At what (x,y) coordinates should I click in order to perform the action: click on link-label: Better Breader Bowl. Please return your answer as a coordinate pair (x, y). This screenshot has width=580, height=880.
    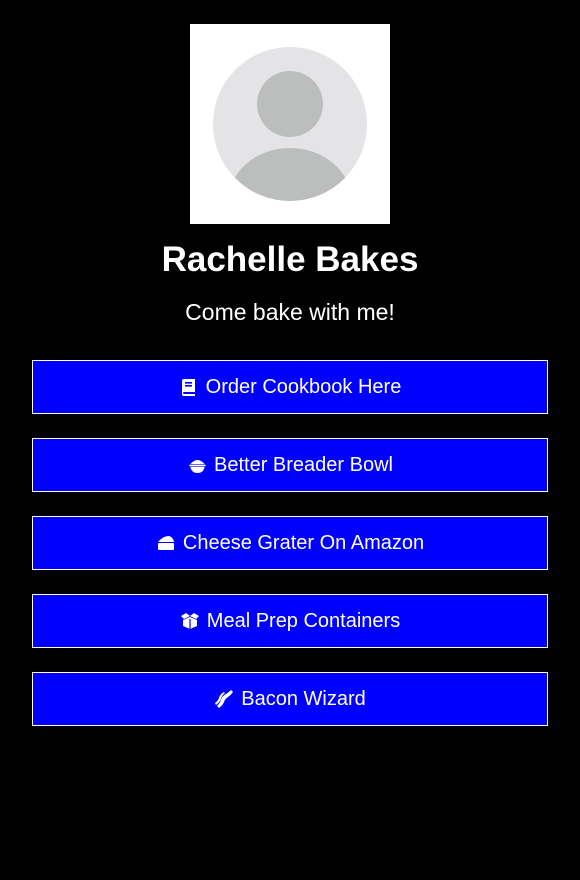
    Looking at the image, I should click on (303, 464).